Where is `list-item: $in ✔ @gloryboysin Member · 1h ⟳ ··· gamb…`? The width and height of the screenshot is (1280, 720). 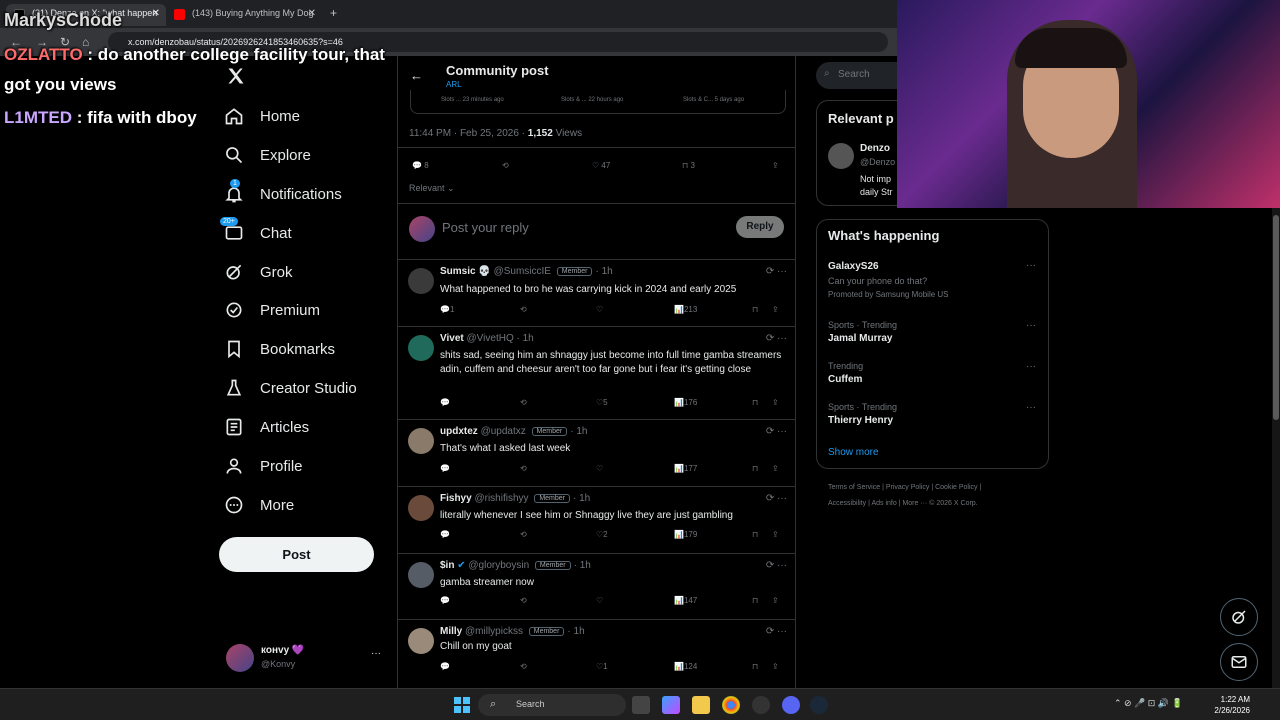 list-item: $in ✔ @gloryboysin Member · 1h ⟳ ··· gamb… is located at coordinates (596, 587).